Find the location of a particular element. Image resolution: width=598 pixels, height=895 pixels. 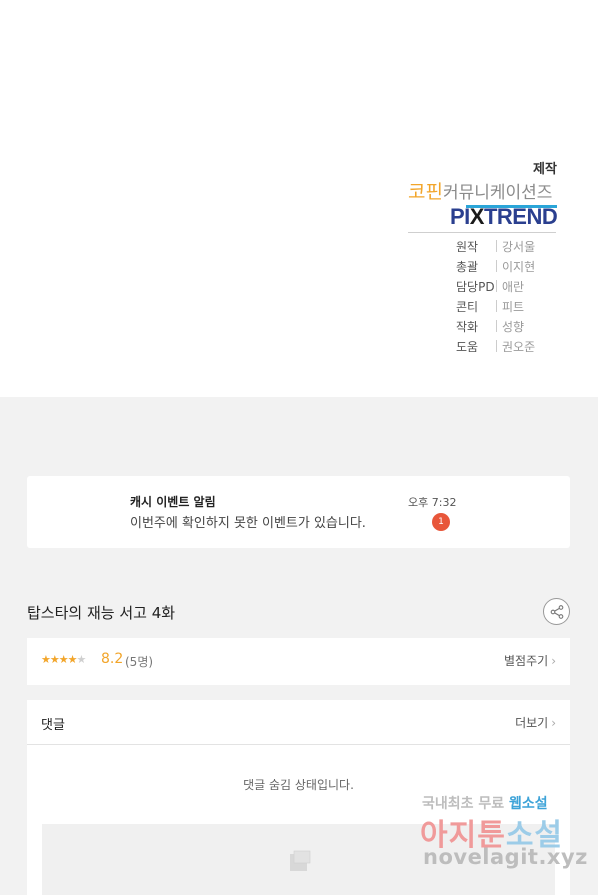

credit-name: 피트 is located at coordinates (513, 307).